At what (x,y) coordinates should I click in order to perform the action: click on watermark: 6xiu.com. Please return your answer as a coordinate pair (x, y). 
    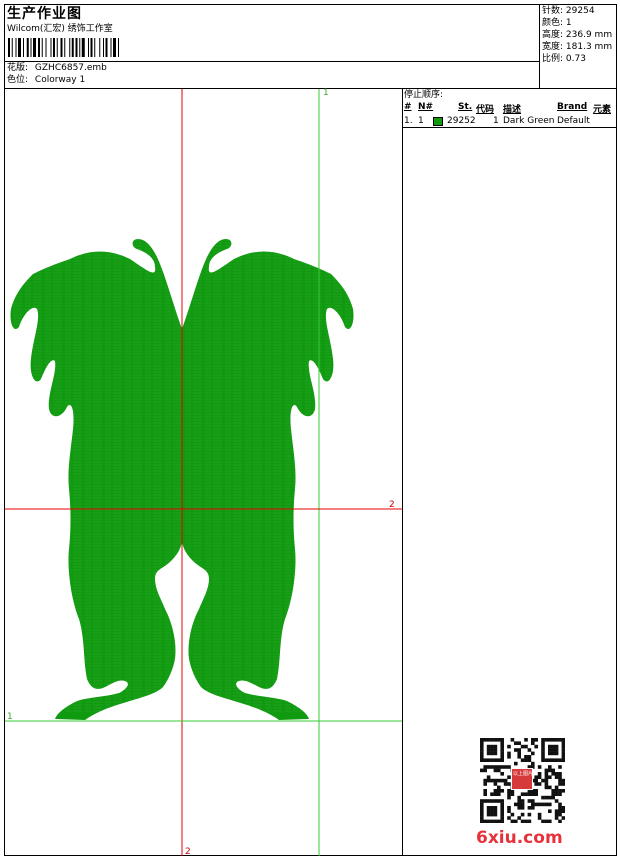
    Looking at the image, I should click on (519, 838).